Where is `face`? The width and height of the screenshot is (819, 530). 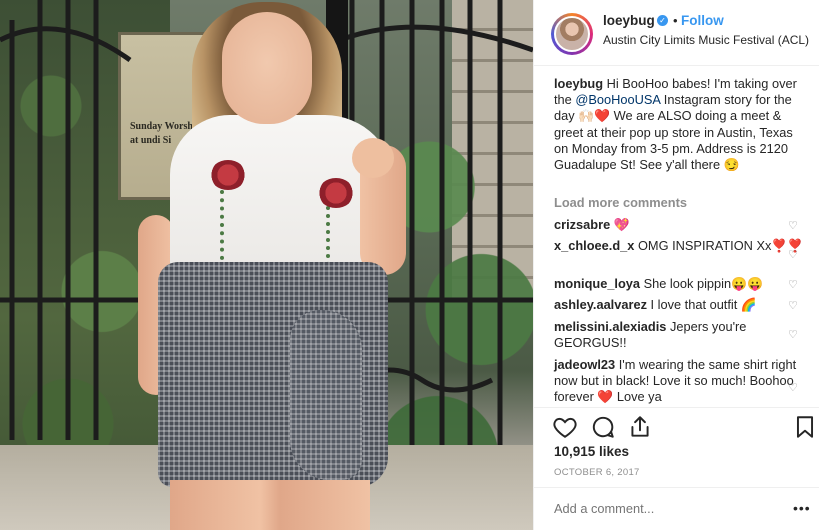 face is located at coordinates (267, 68).